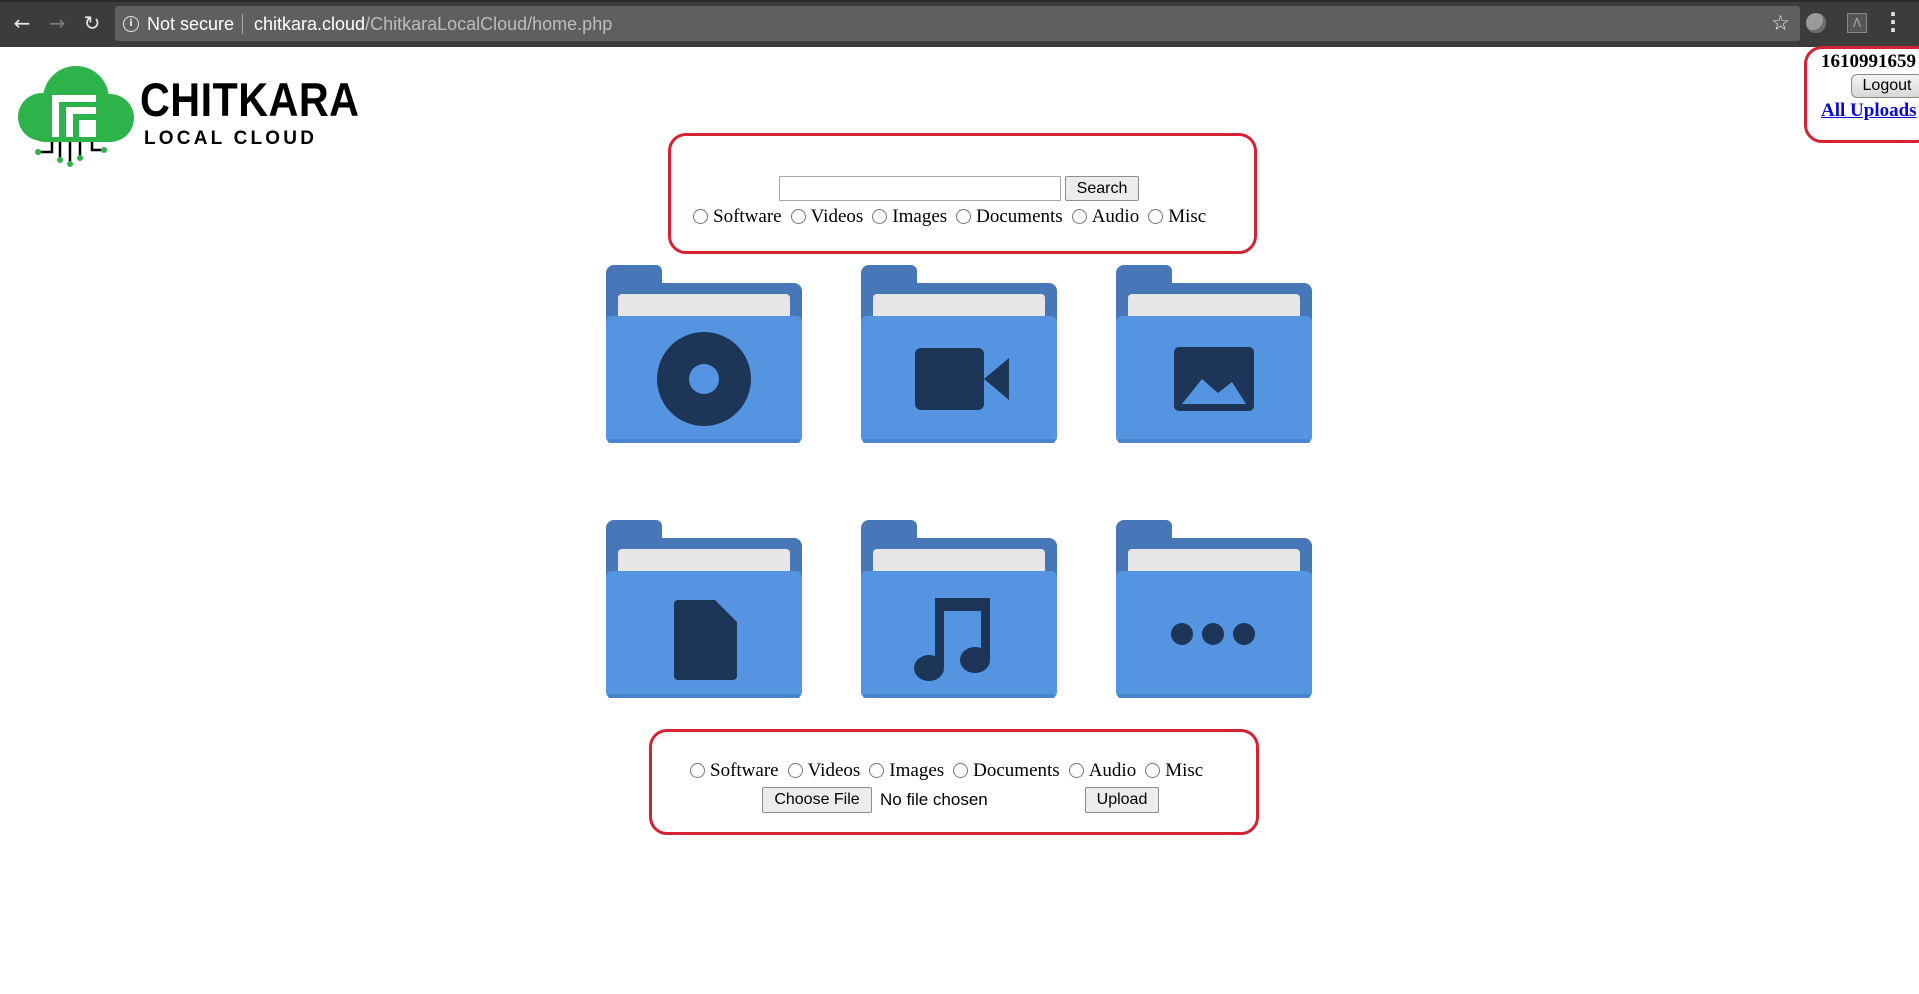 This screenshot has height=994, width=1919. What do you see at coordinates (1213, 634) in the screenshot?
I see `more-dots-icon` at bounding box center [1213, 634].